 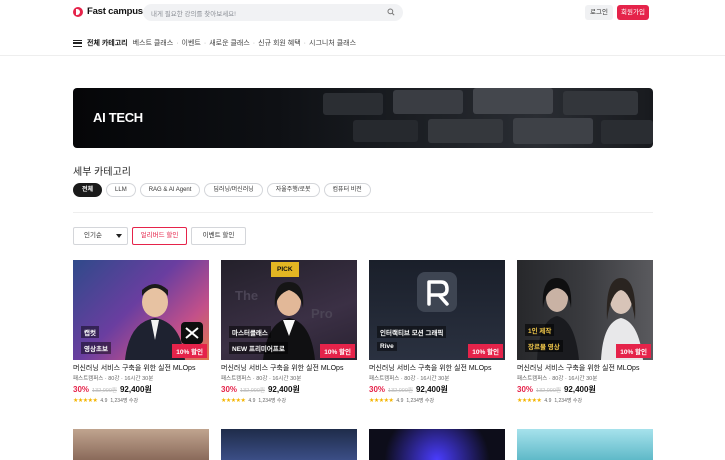 I want to click on card-tag-primary: 인터랙티브 모션 그래픽, so click(x=412, y=332).